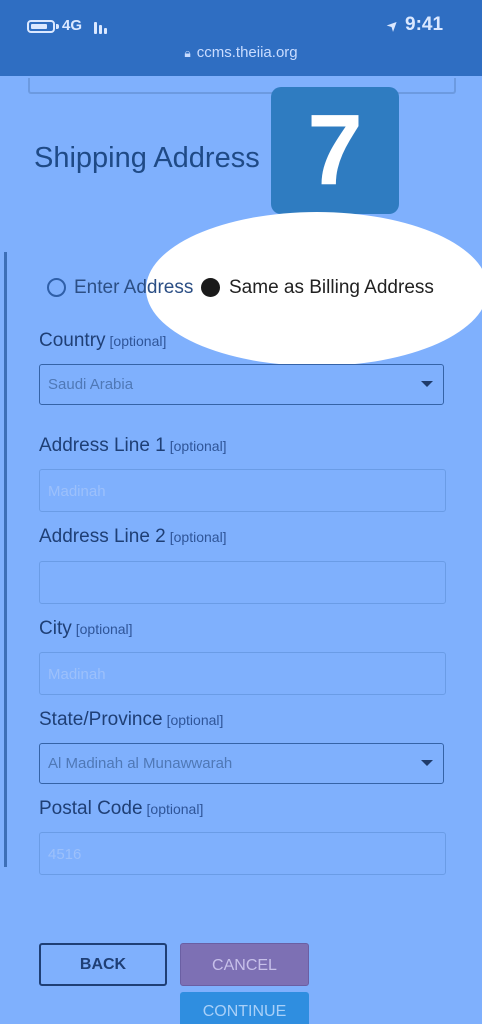  Describe the element at coordinates (134, 287) in the screenshot. I see `radio-label: Enter Address` at that location.